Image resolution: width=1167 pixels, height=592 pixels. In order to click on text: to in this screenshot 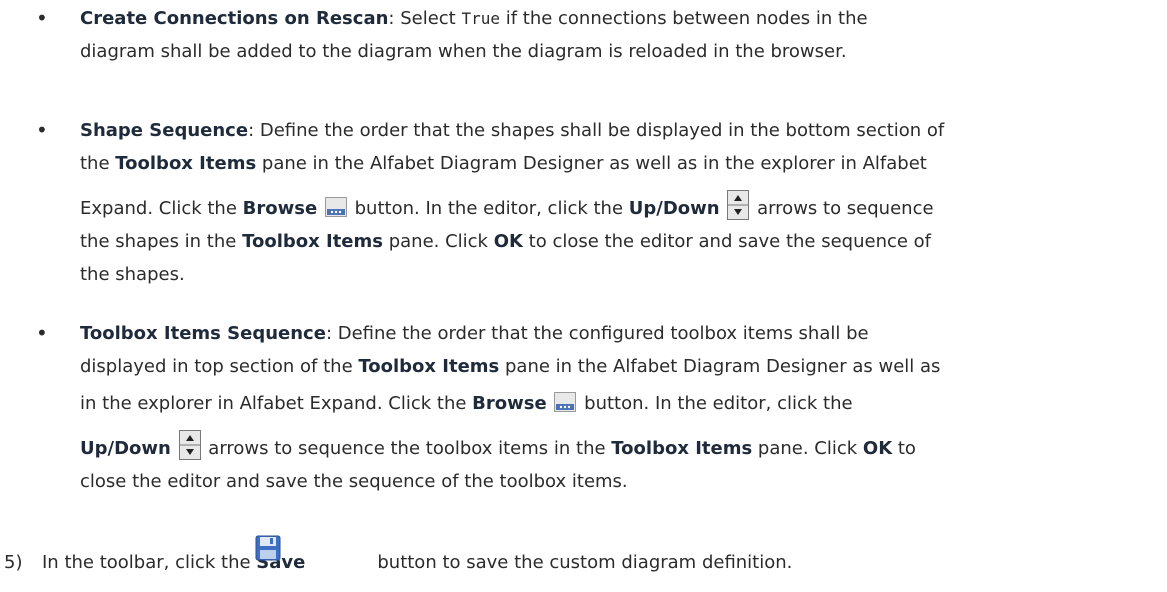, I will do `click(904, 448)`.